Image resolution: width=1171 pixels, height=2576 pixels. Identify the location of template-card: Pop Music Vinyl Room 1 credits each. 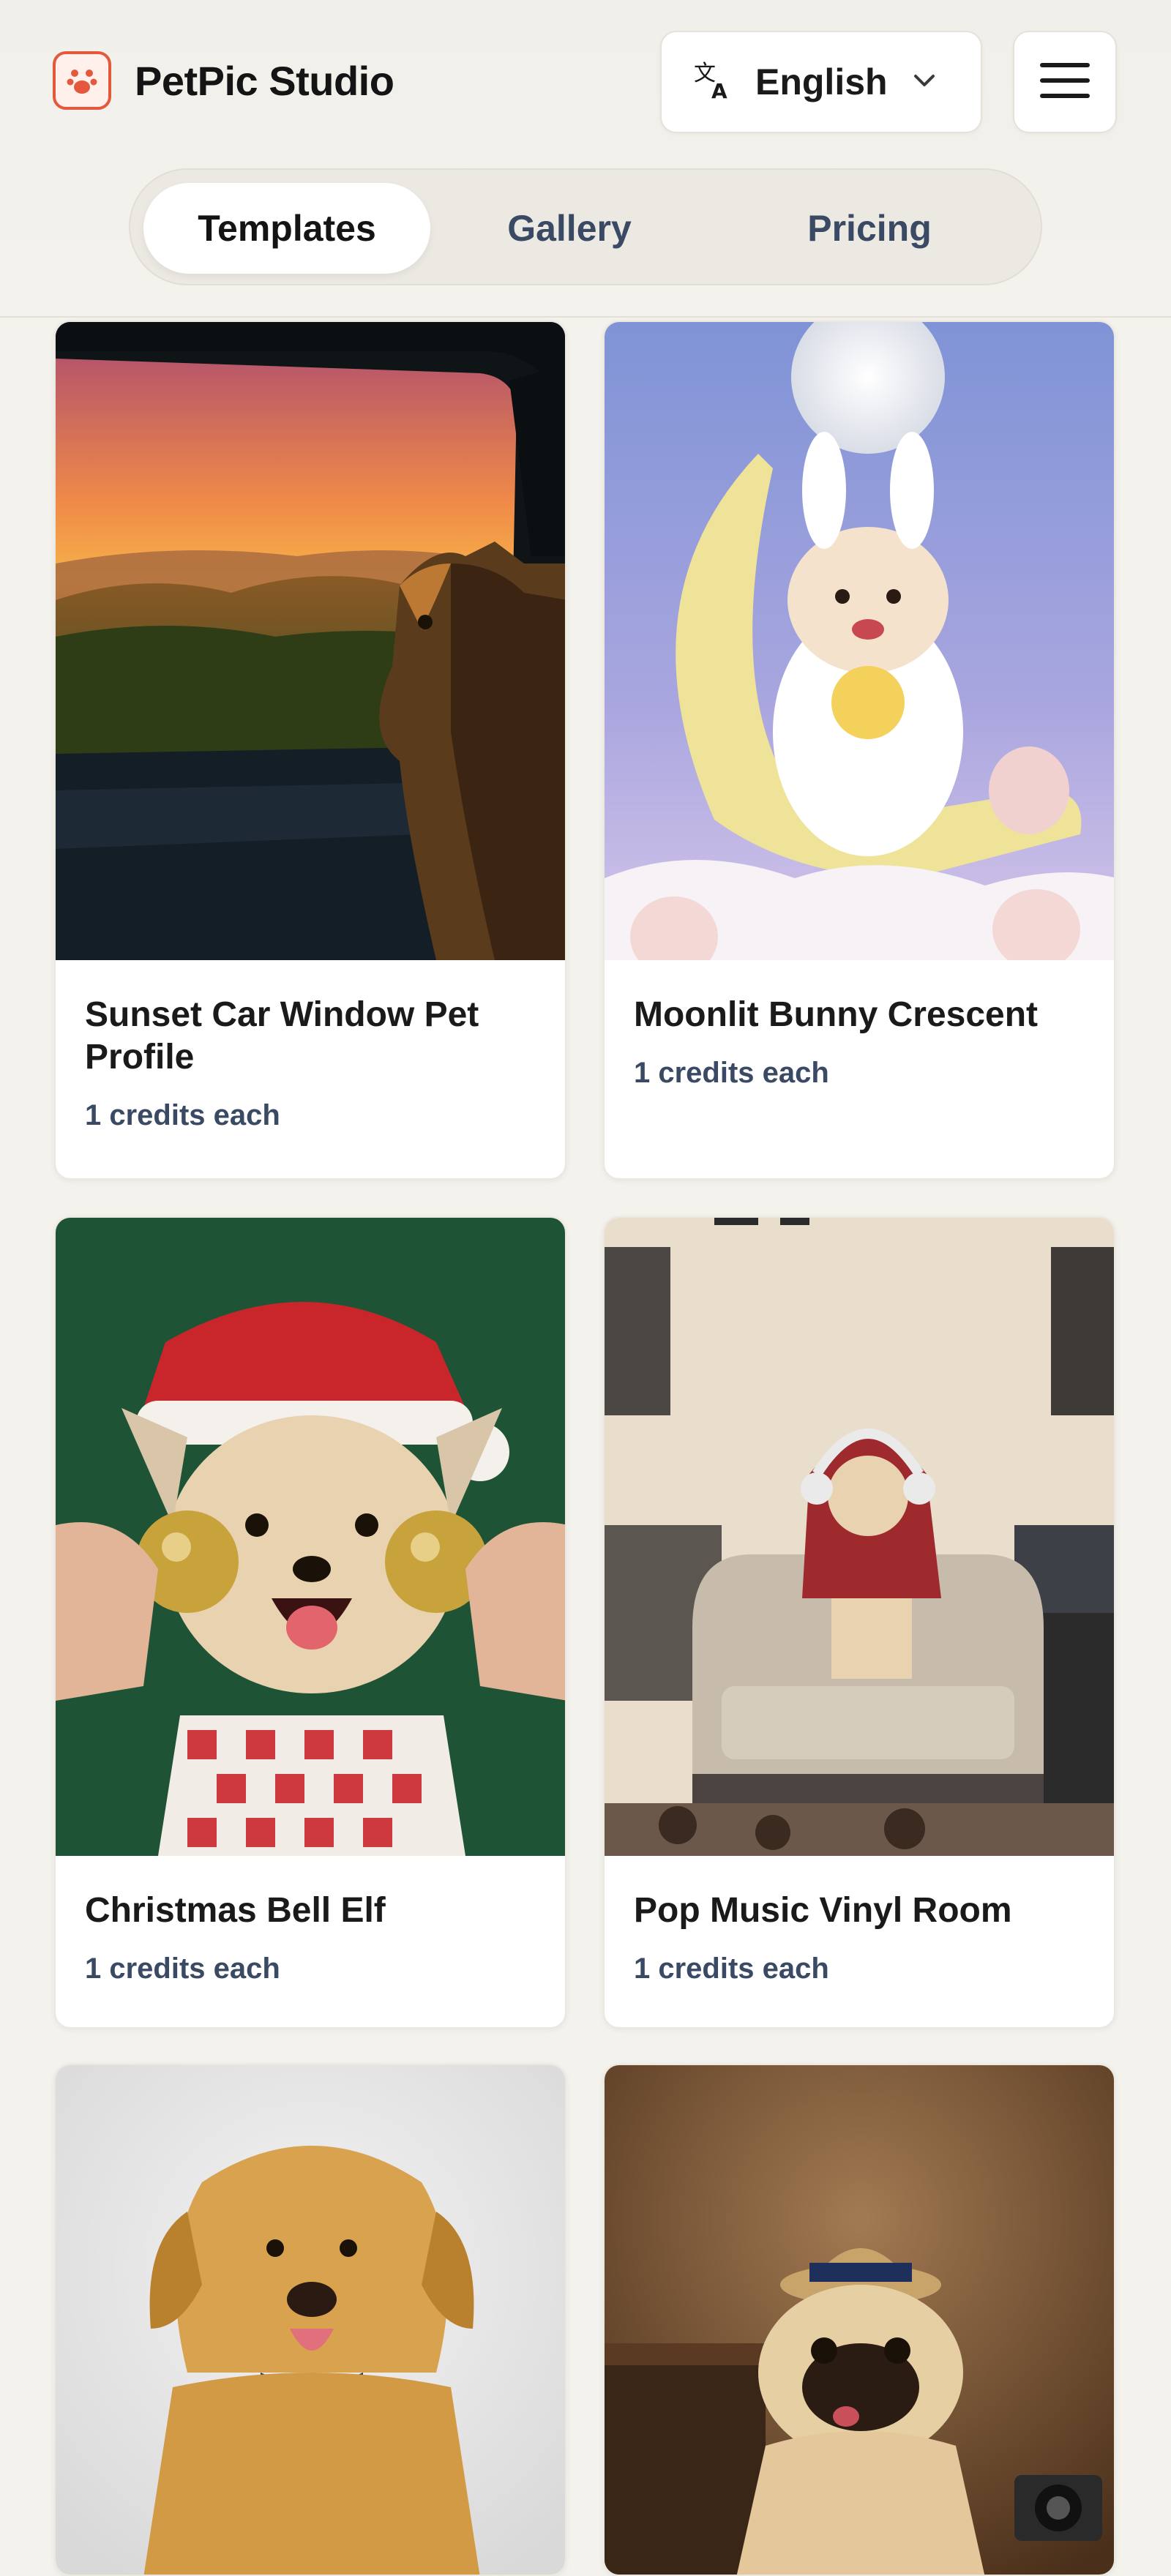
(859, 1622).